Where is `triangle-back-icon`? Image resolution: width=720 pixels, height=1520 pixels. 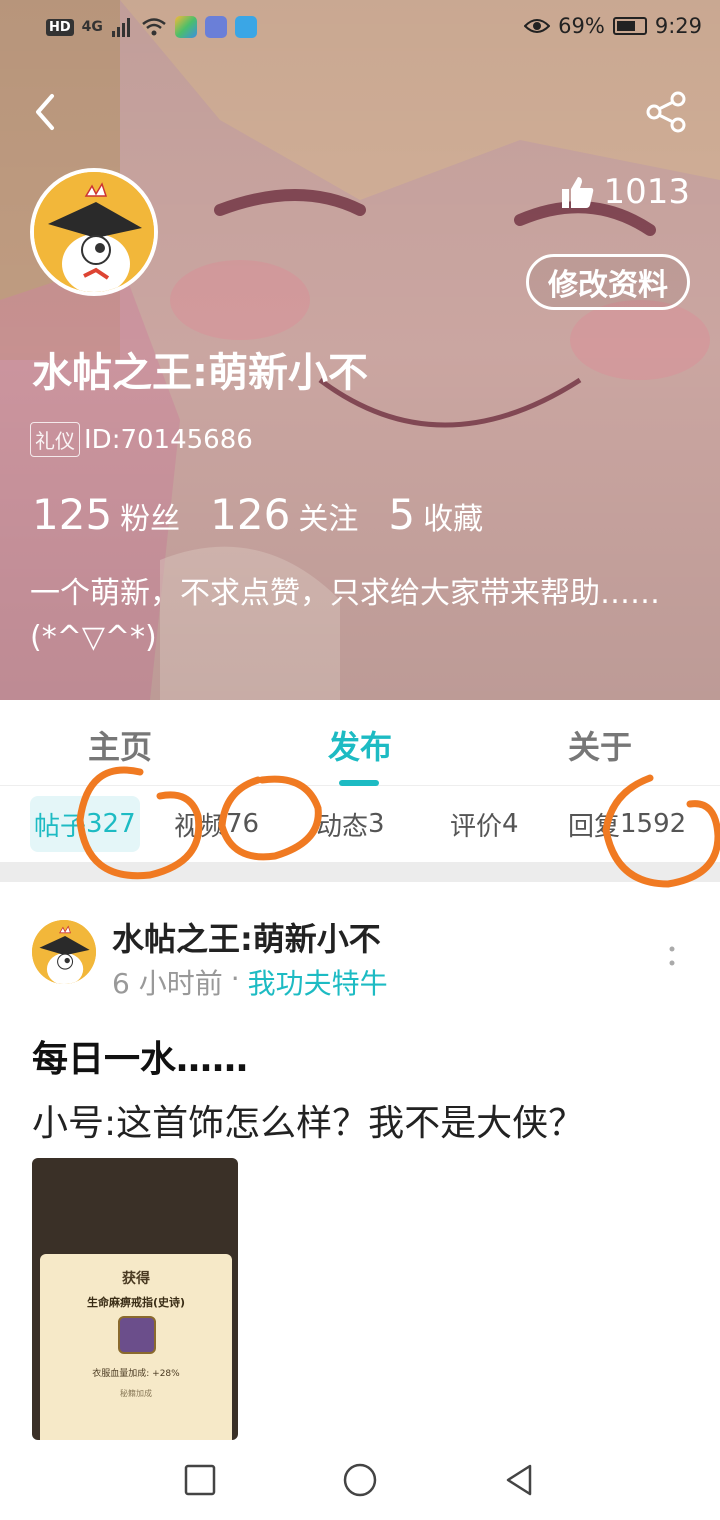
triangle-back-icon is located at coordinates (519, 1480).